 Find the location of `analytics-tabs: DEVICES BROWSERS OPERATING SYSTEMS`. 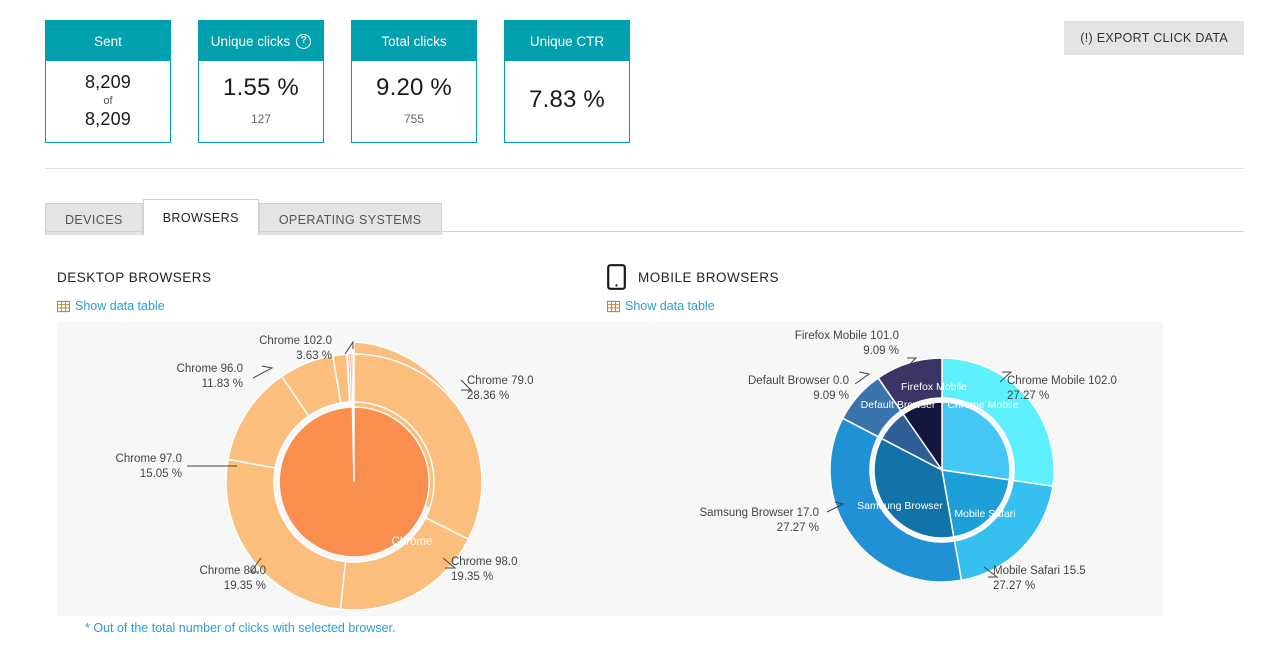

analytics-tabs: DEVICES BROWSERS OPERATING SYSTEMS is located at coordinates (243, 216).